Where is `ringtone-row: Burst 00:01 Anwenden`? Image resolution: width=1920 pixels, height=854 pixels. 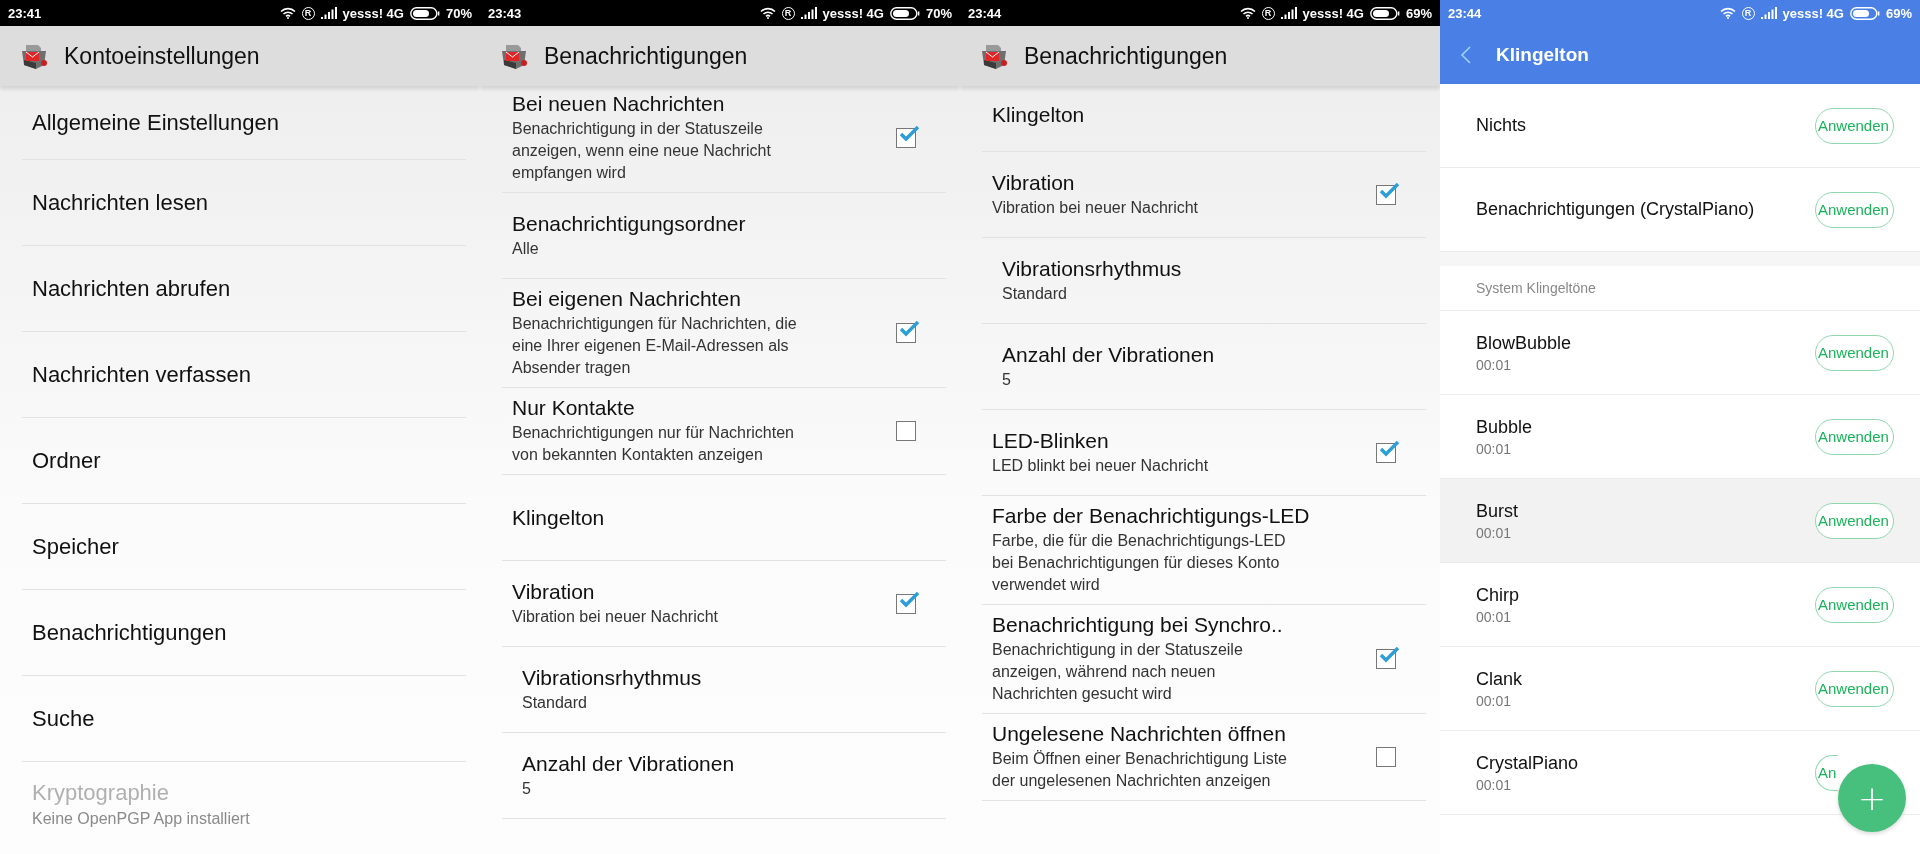
ringtone-row: Burst 00:01 Anwenden is located at coordinates (1680, 521).